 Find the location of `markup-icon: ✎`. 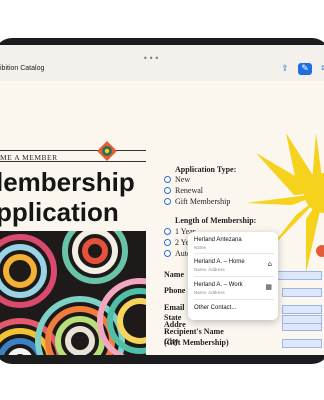

markup-icon: ✎ is located at coordinates (305, 69).